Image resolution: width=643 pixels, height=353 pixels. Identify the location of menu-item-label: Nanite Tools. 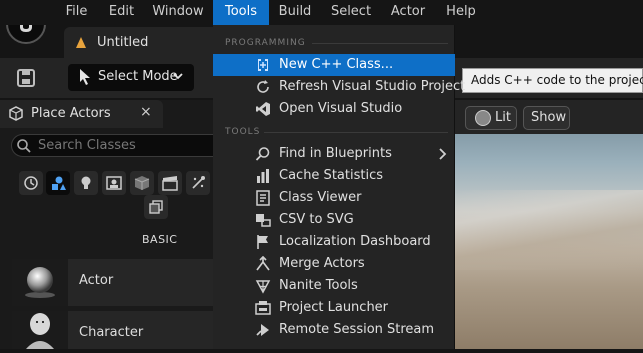
(318, 285).